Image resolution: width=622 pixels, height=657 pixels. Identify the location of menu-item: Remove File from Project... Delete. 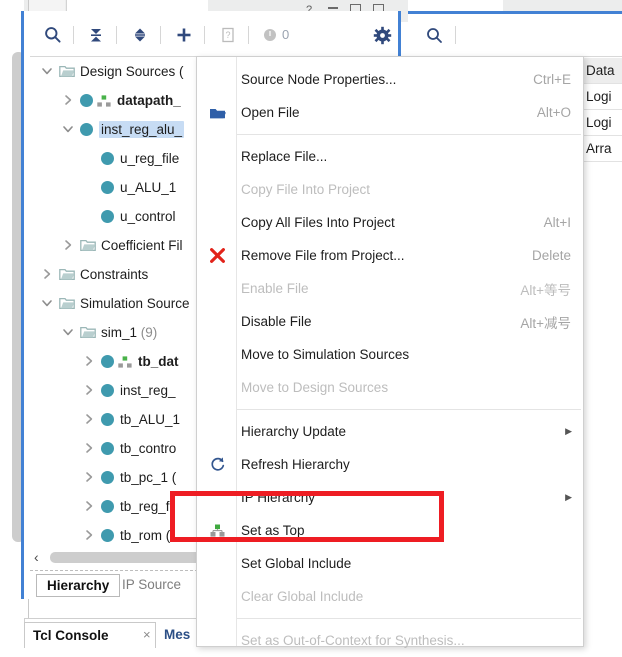
(390, 255).